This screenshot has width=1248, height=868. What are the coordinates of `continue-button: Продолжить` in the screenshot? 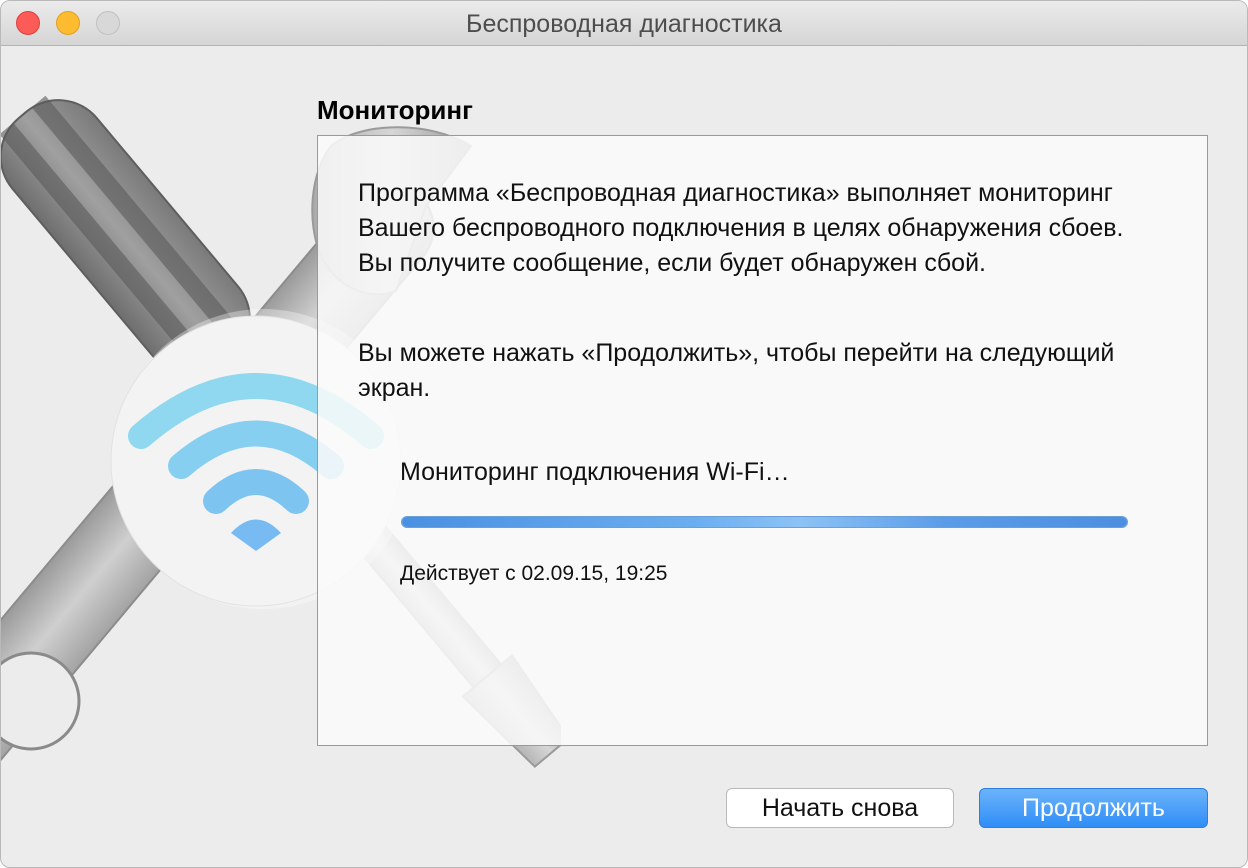 It's located at (1093, 808).